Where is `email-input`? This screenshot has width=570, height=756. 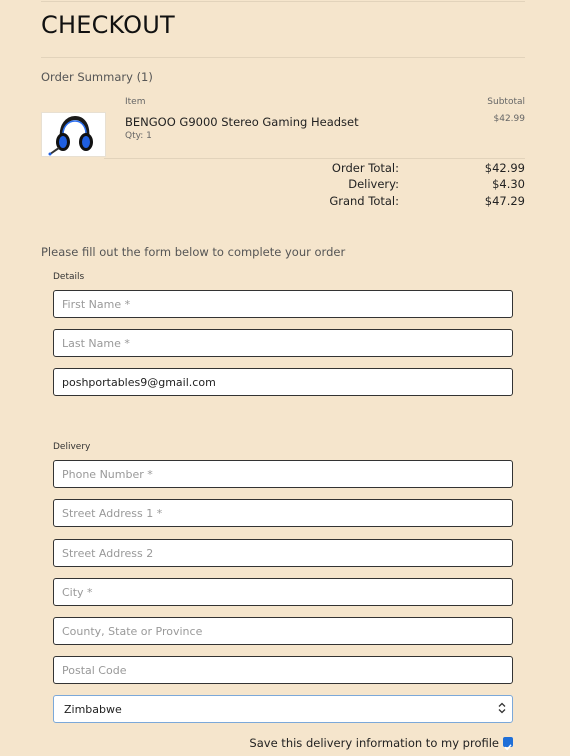
email-input is located at coordinates (283, 382).